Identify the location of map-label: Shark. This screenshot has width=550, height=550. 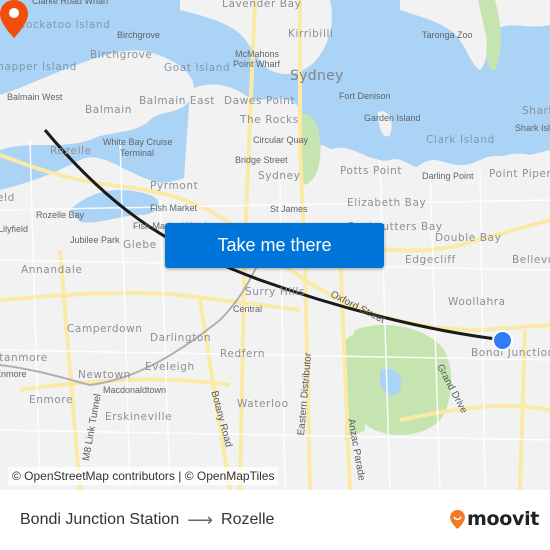
(536, 111).